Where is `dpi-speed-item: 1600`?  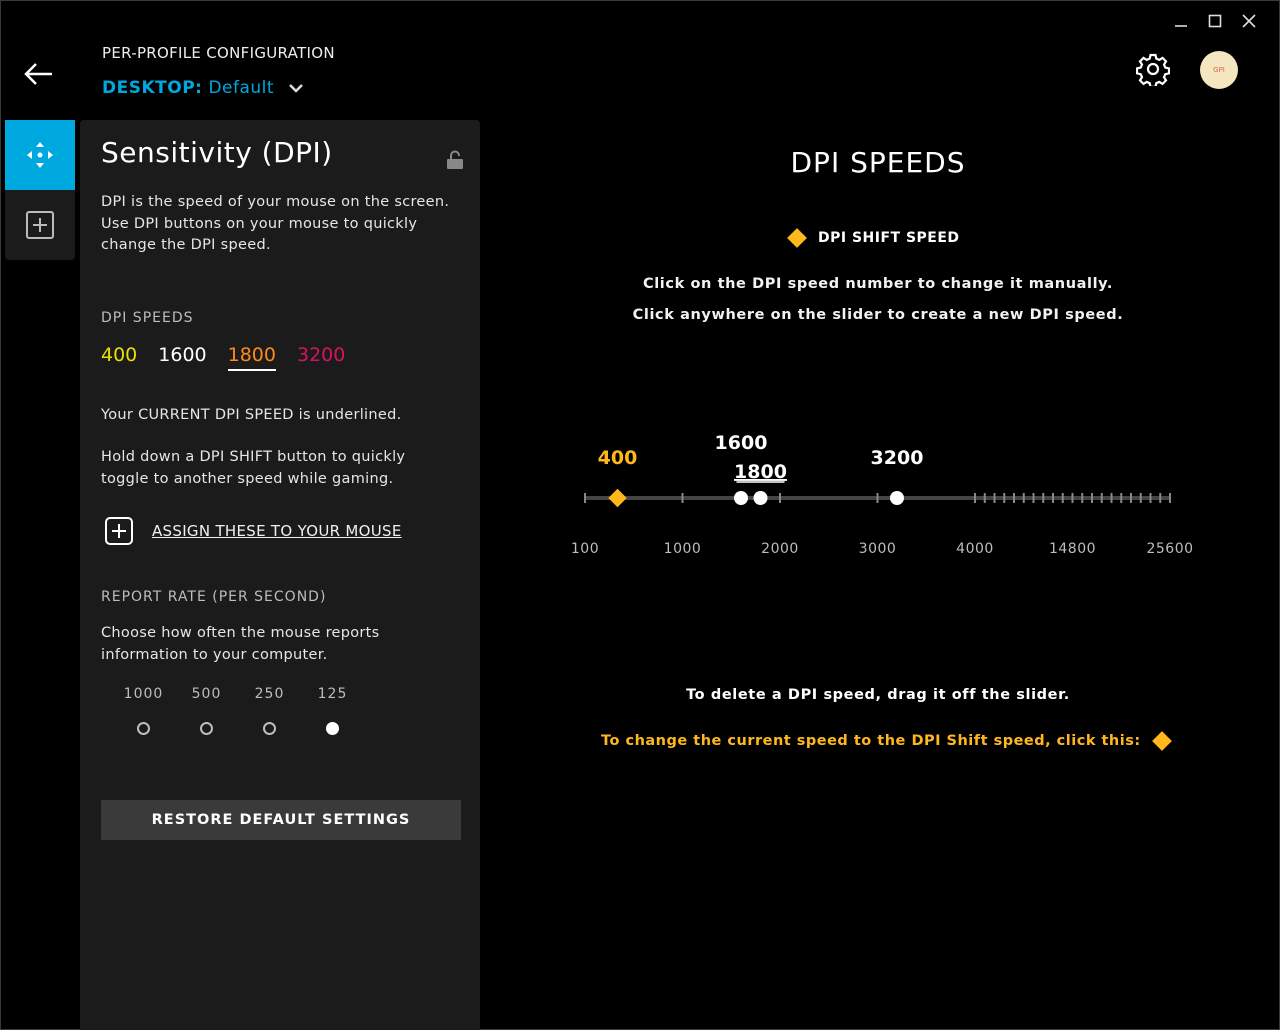 dpi-speed-item: 1600 is located at coordinates (182, 357).